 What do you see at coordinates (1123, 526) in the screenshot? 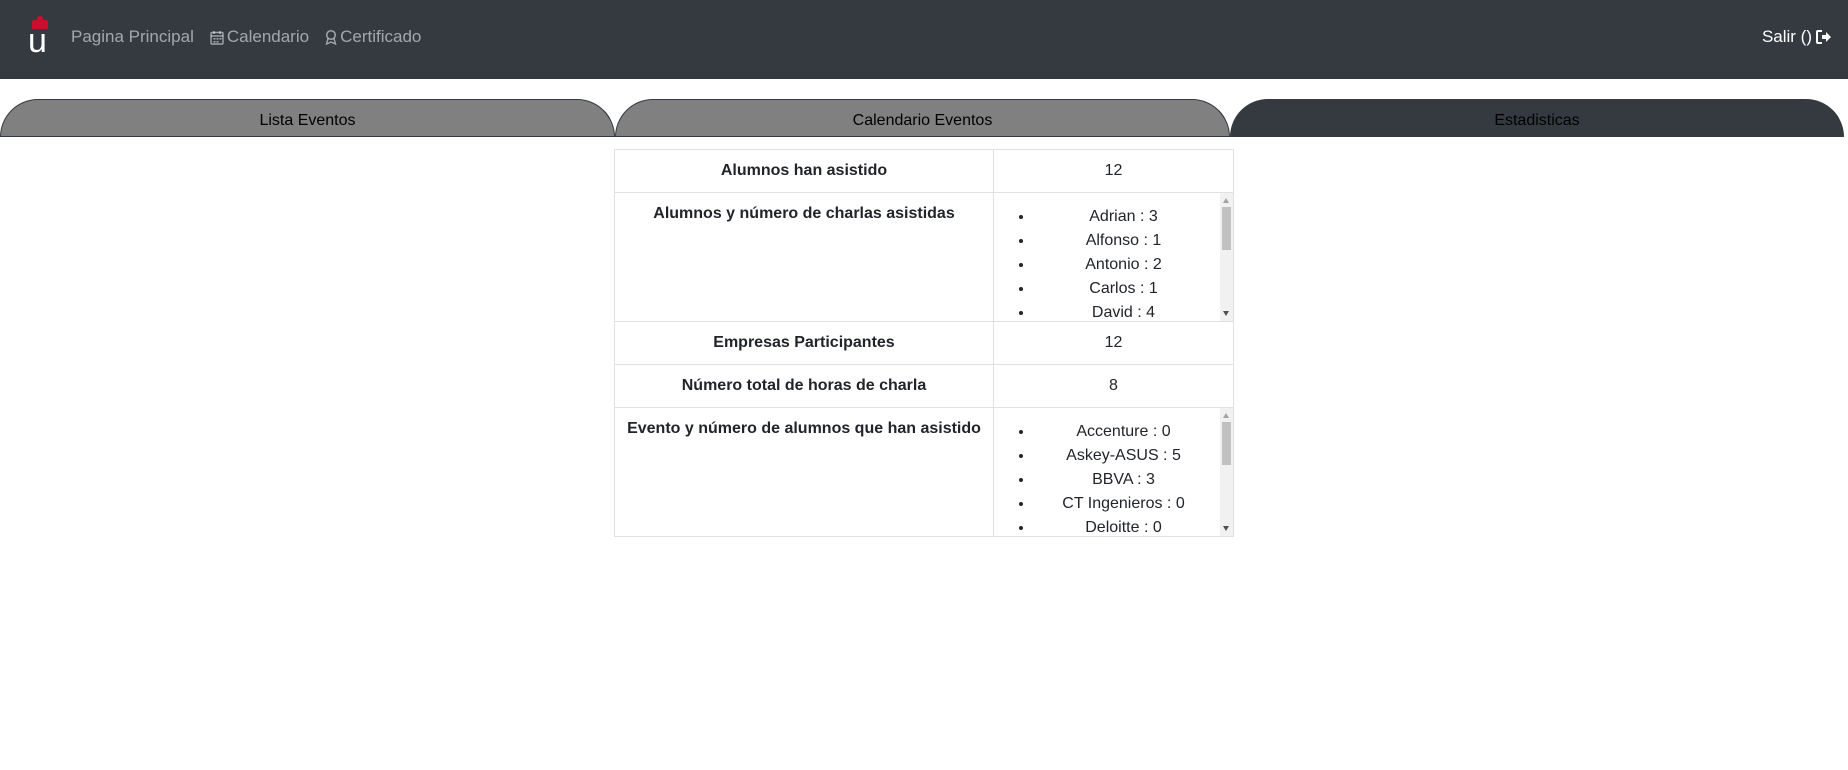
I see `list-item: Deloitte : 0` at bounding box center [1123, 526].